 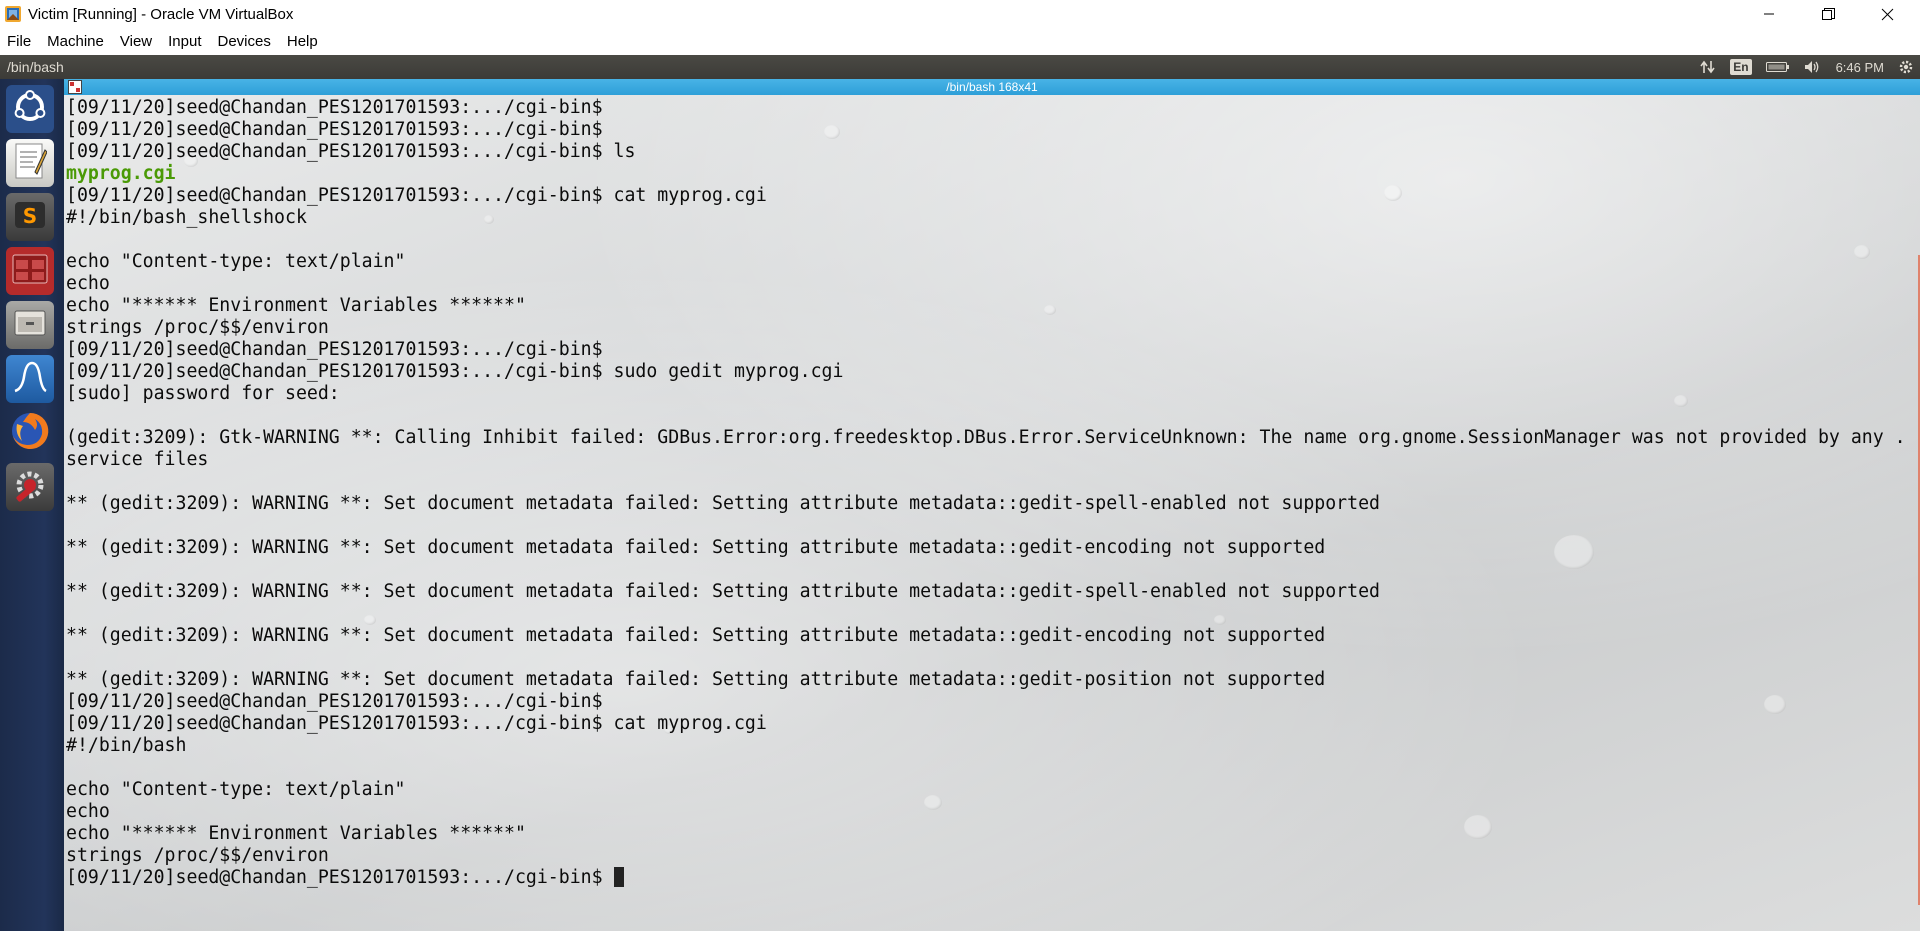 I want to click on terminal-titlebar: /bin/bash 168x41, so click(x=992, y=87).